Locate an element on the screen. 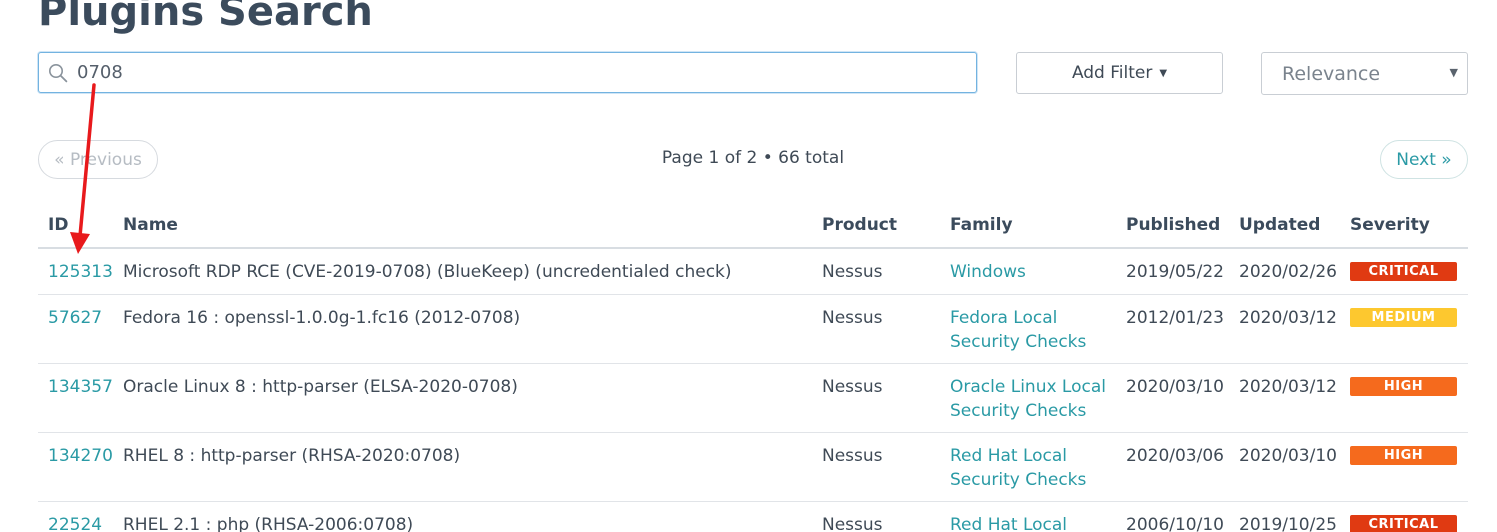  plugin-family-link: Oracle Linux Local Security Checks is located at coordinates (1032, 399).